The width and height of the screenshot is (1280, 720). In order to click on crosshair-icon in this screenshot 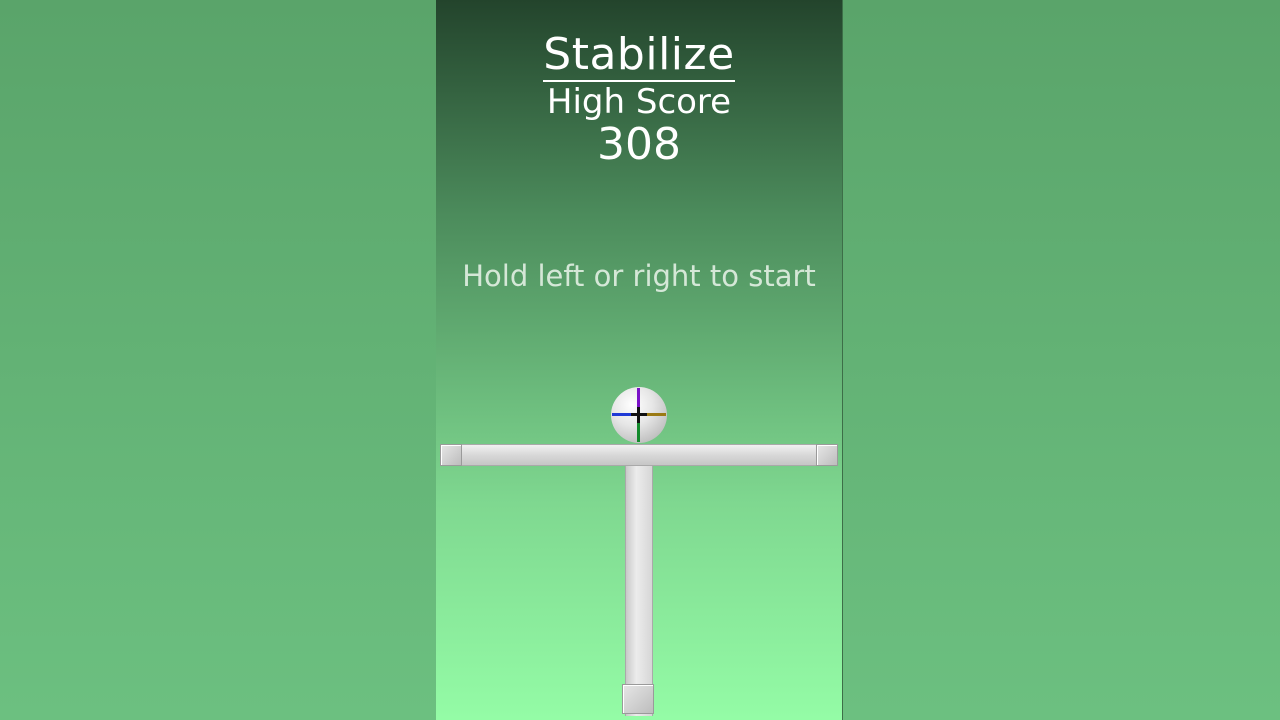, I will do `click(639, 415)`.